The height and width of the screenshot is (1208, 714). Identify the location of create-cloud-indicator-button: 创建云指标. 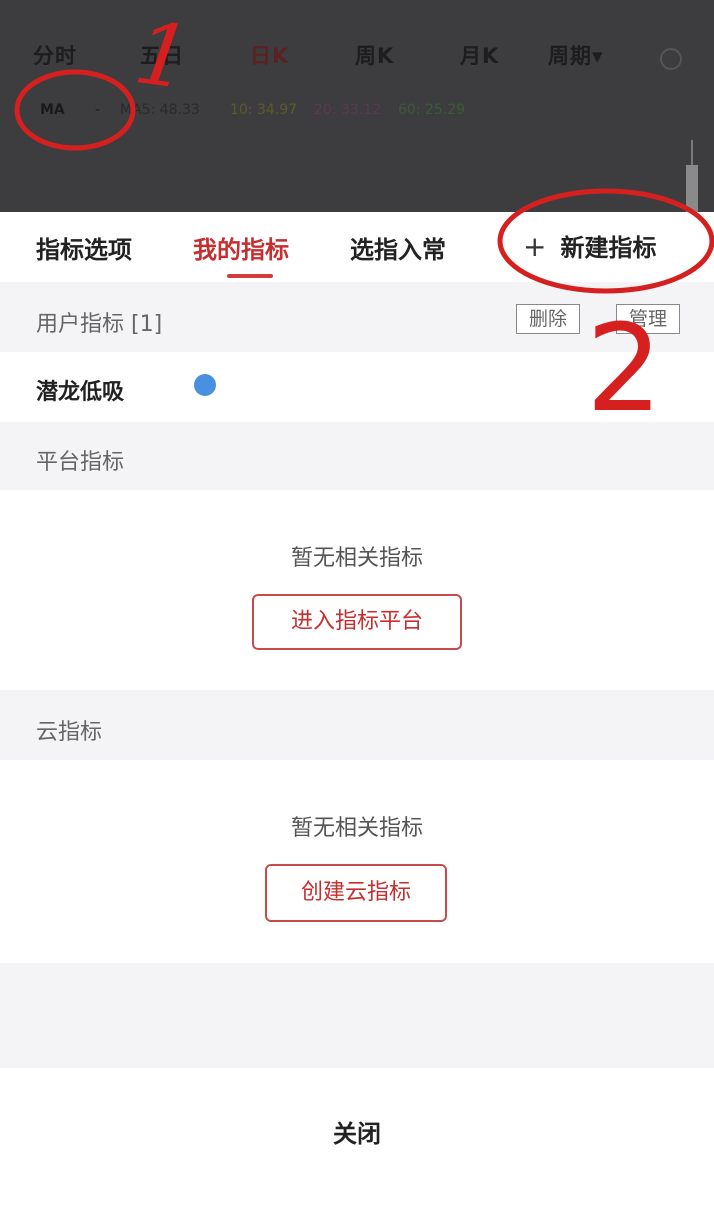
(356, 893).